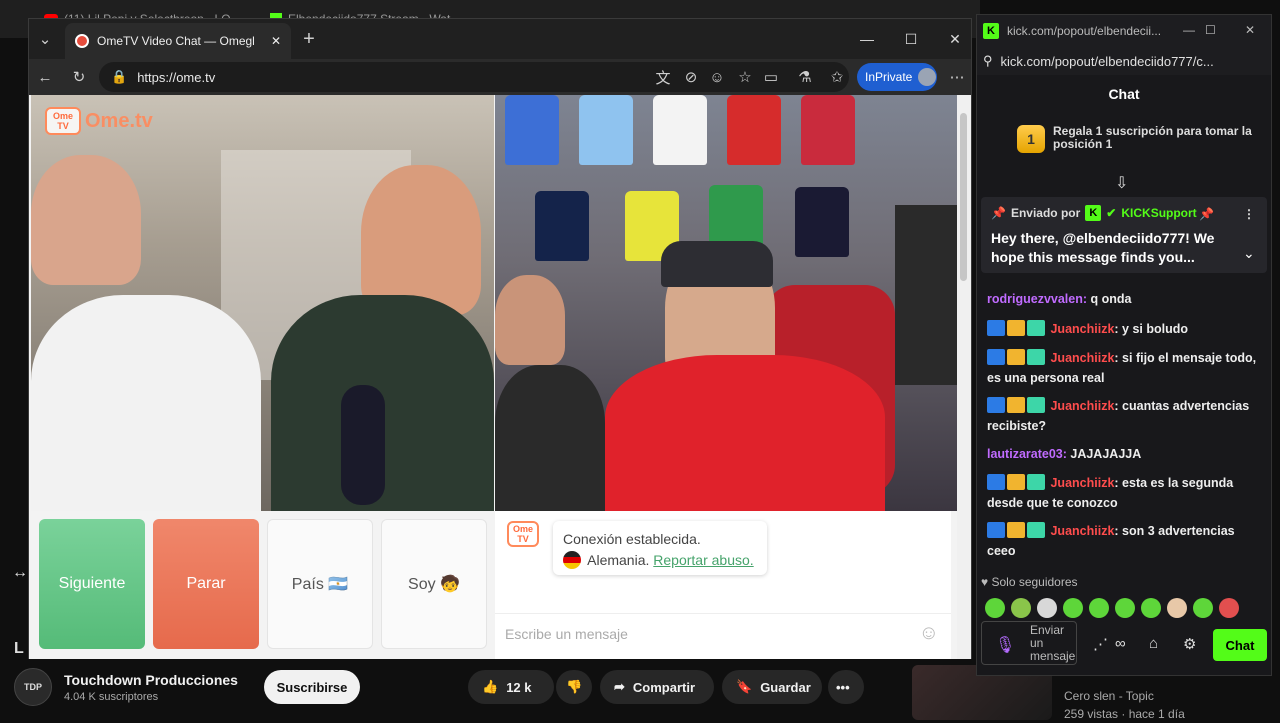 The width and height of the screenshot is (1280, 723). What do you see at coordinates (63, 121) in the screenshot?
I see `logo-badge: Ome TV` at bounding box center [63, 121].